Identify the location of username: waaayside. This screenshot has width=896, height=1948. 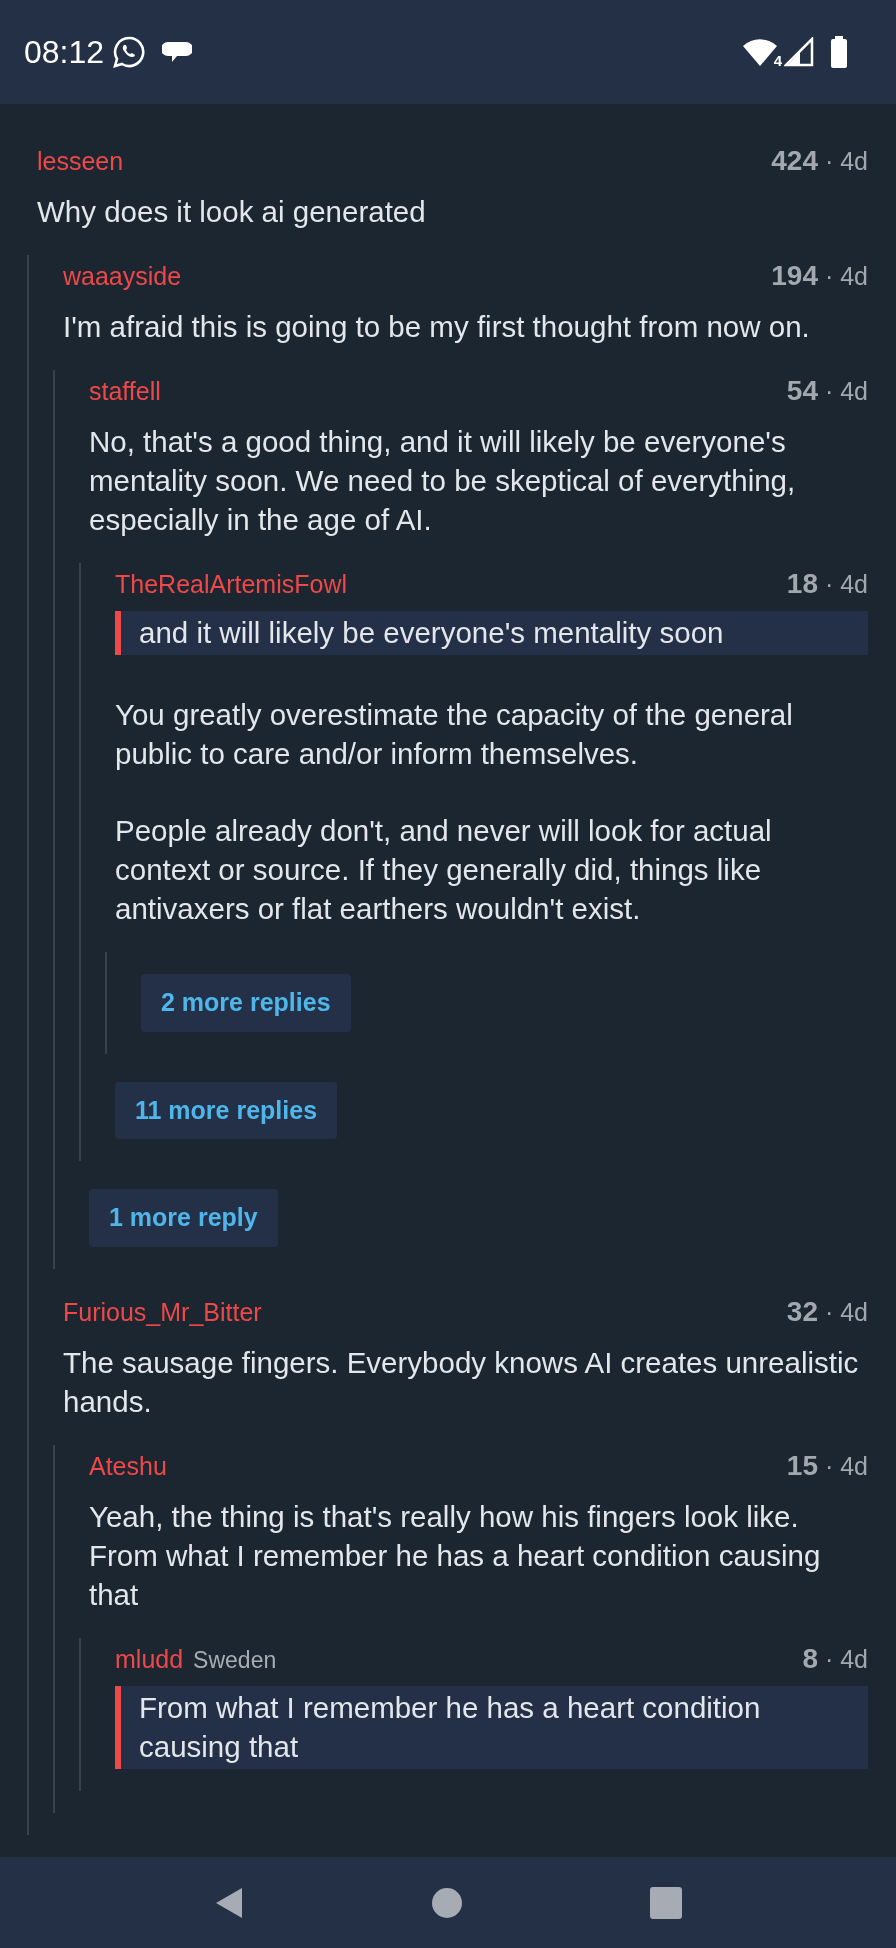
(122, 276).